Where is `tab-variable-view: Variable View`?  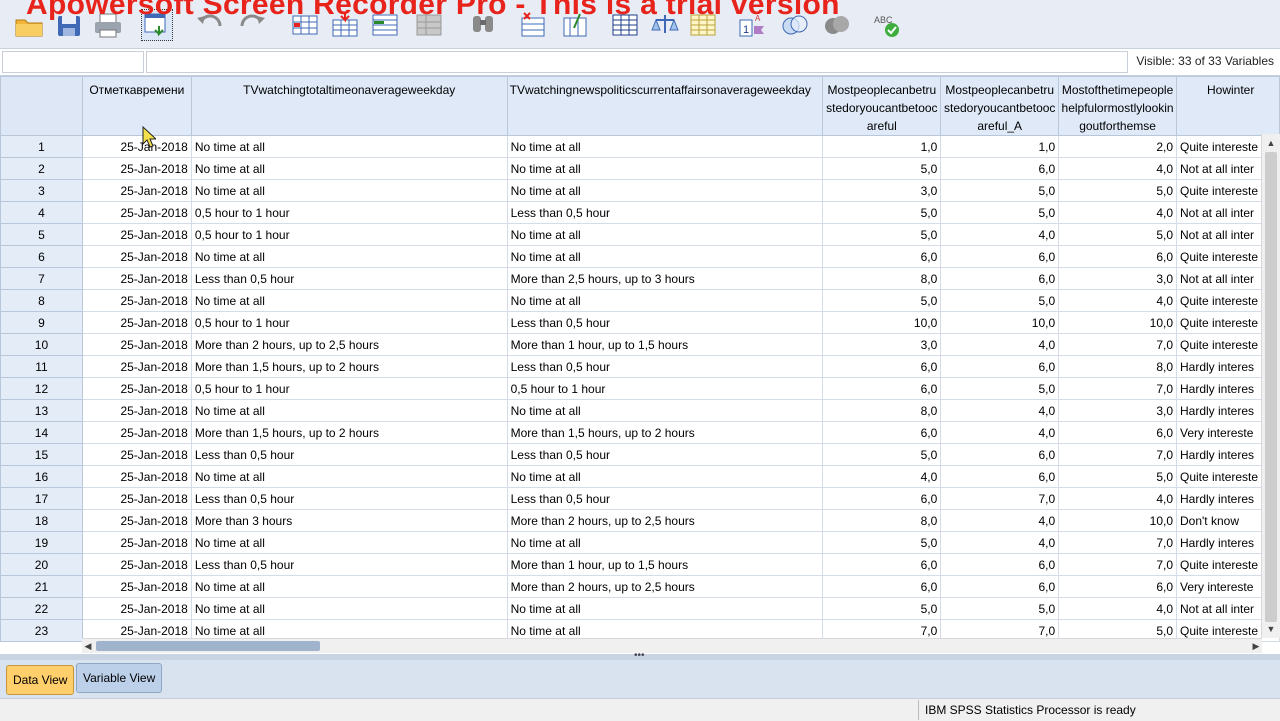
tab-variable-view: Variable View is located at coordinates (119, 678).